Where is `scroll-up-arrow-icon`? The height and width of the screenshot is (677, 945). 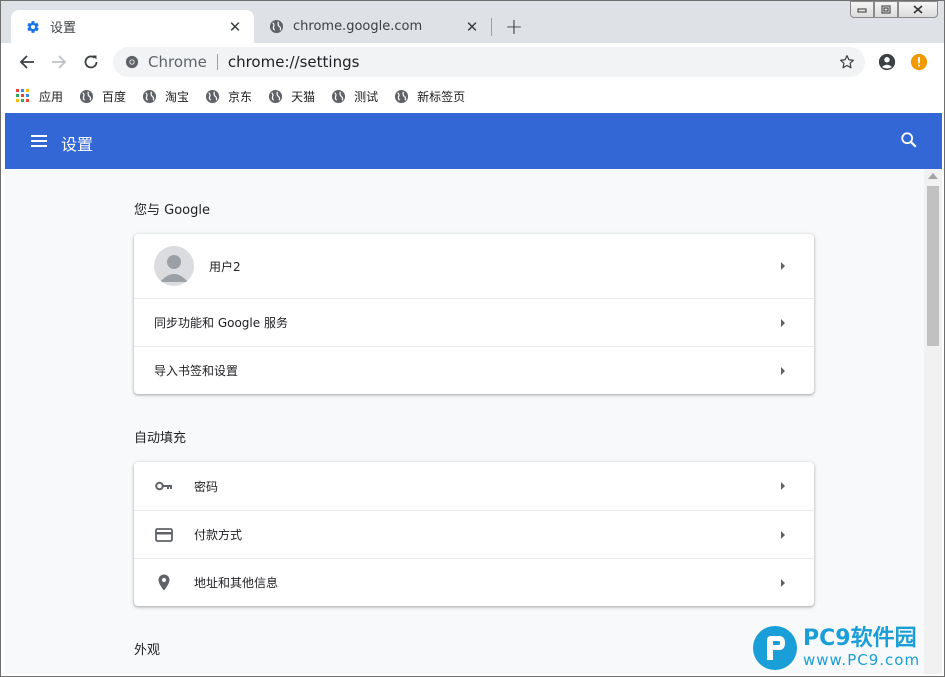 scroll-up-arrow-icon is located at coordinates (933, 176).